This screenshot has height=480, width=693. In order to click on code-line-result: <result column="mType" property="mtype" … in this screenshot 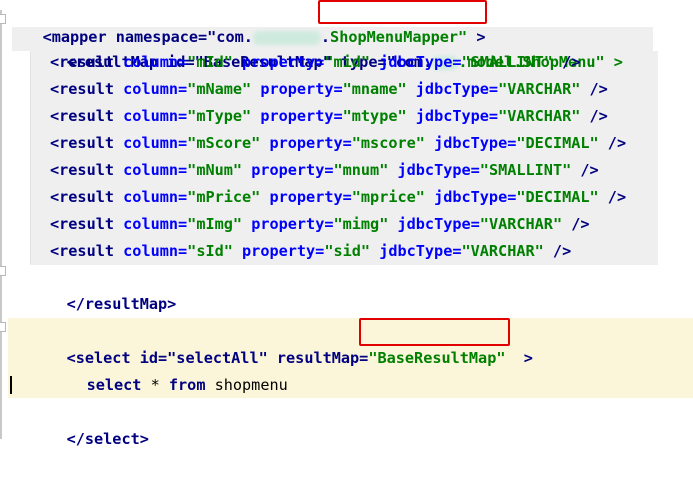, I will do `click(329, 116)`.